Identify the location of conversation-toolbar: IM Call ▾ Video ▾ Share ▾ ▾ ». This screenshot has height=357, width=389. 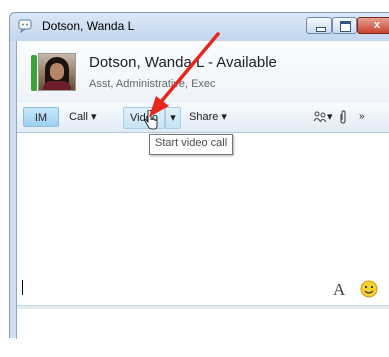
(203, 118).